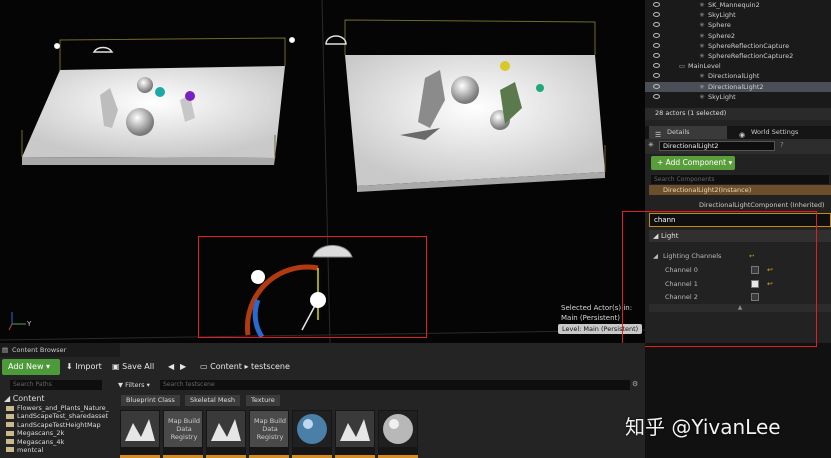 The height and width of the screenshot is (458, 831). What do you see at coordinates (775, 132) in the screenshot?
I see `tab-world-settings-label: World Settings` at bounding box center [775, 132].